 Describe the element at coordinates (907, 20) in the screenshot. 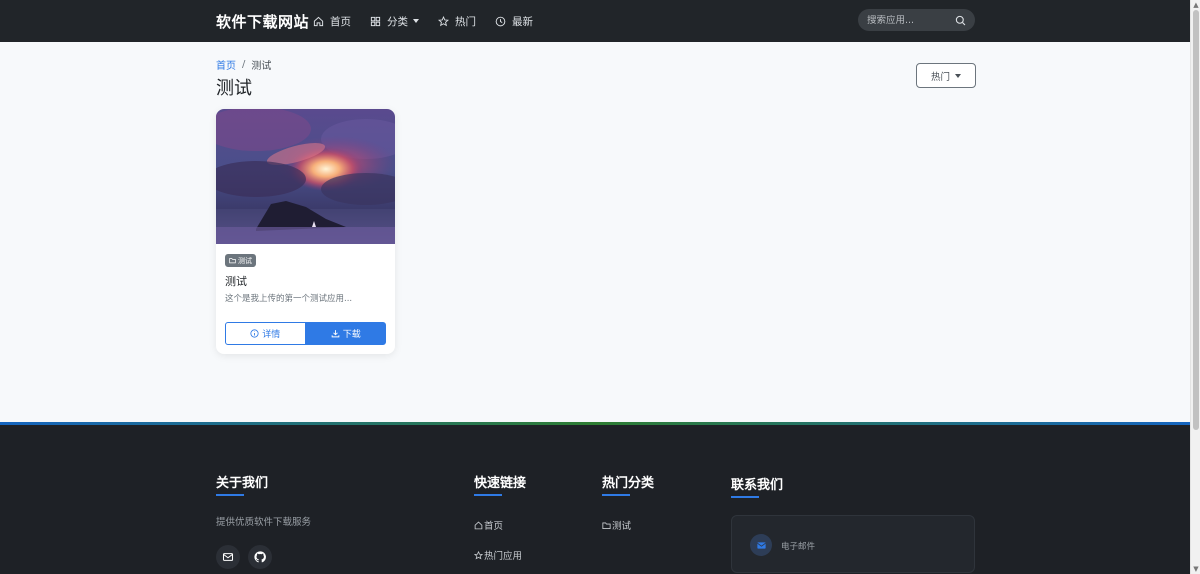

I see `search-input` at that location.